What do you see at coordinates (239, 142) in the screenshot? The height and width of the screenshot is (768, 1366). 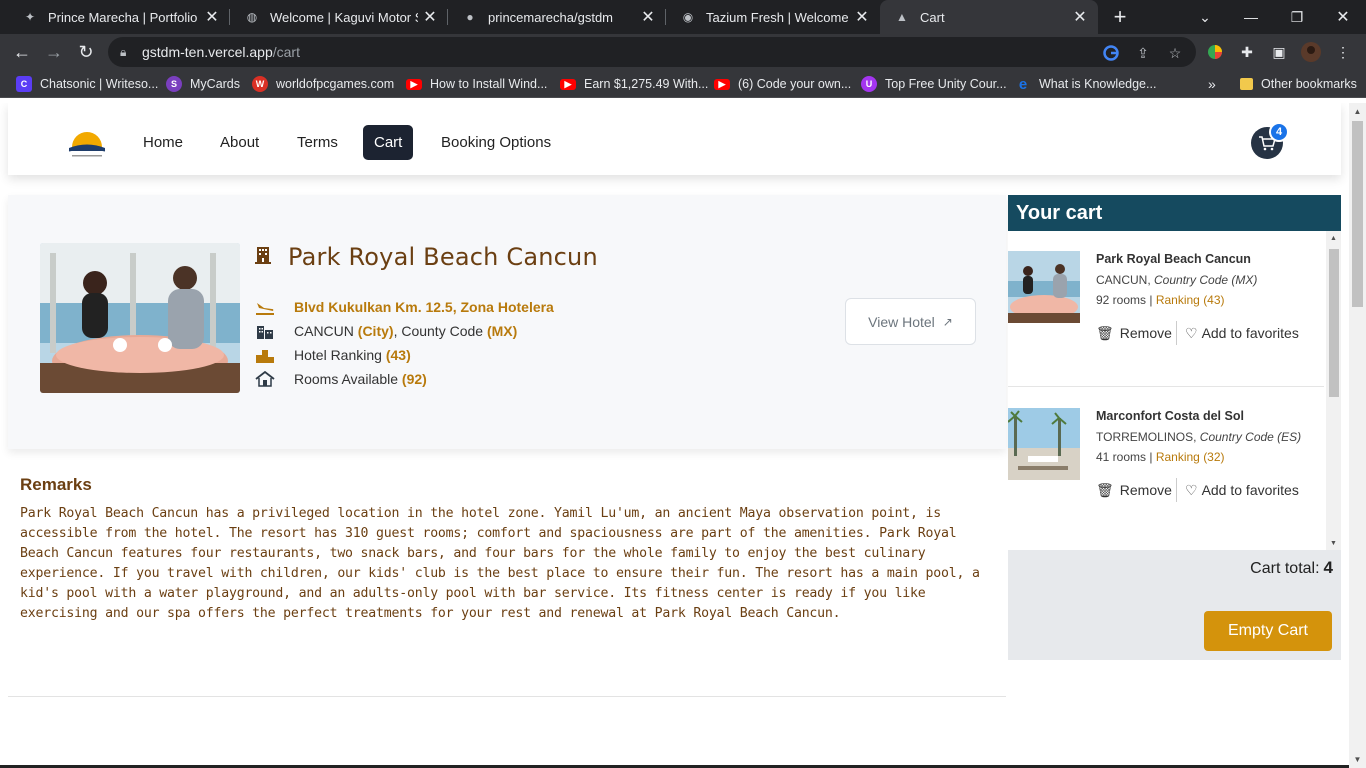 I see `nav-about: About` at bounding box center [239, 142].